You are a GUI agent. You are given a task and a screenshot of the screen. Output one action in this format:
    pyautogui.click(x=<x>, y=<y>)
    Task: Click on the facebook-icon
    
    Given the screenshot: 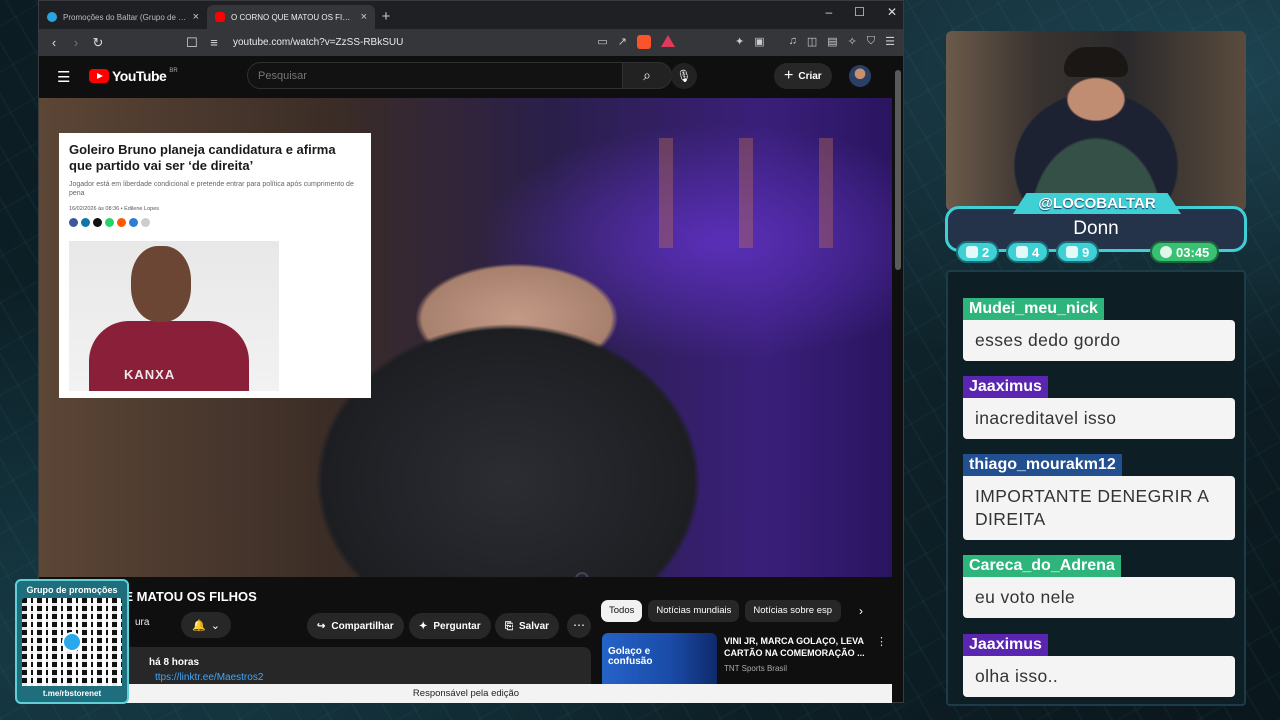 What is the action you would take?
    pyautogui.click(x=73, y=222)
    